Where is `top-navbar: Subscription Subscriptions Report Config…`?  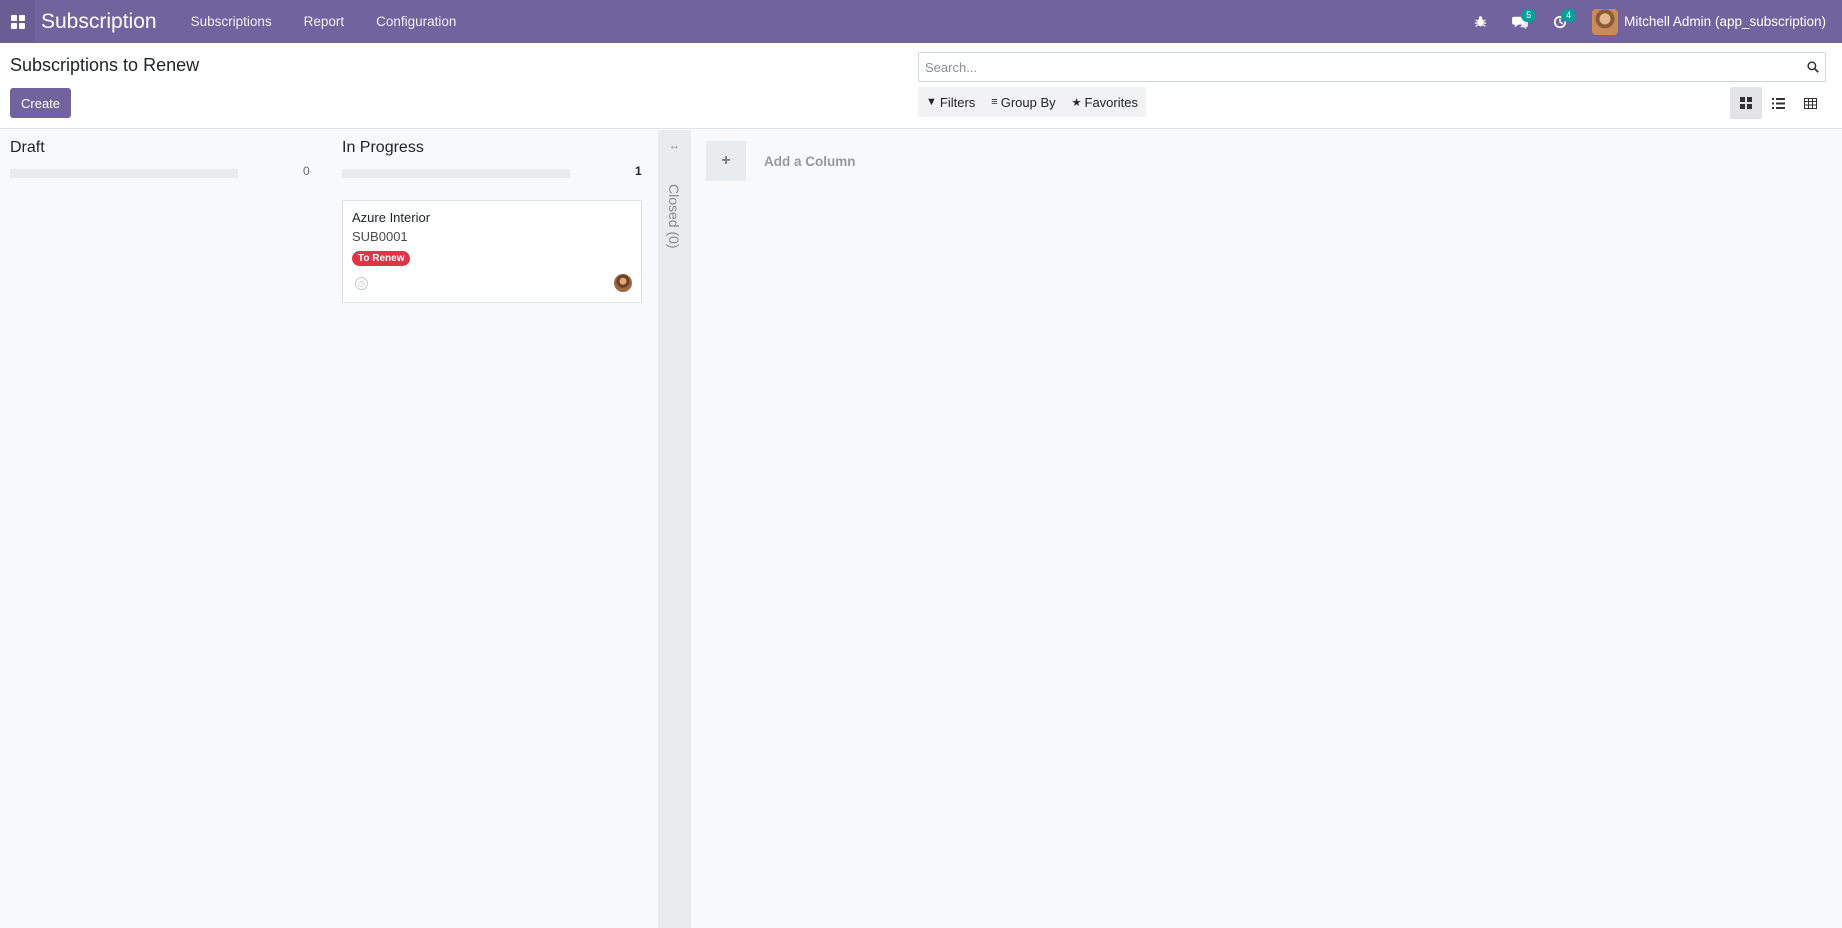
top-navbar: Subscription Subscriptions Report Config… is located at coordinates (921, 21).